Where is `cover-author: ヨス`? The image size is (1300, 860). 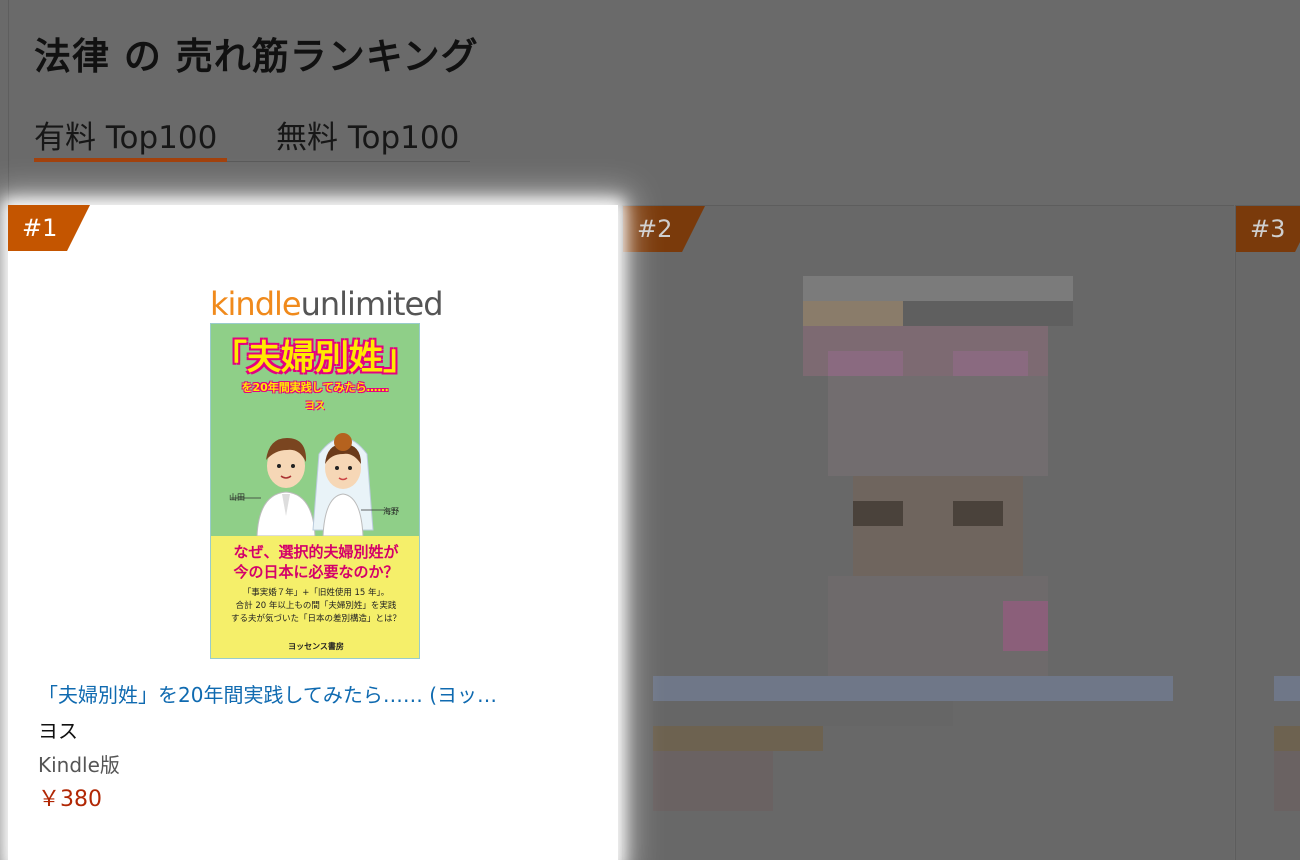
cover-author: ヨス is located at coordinates (315, 406).